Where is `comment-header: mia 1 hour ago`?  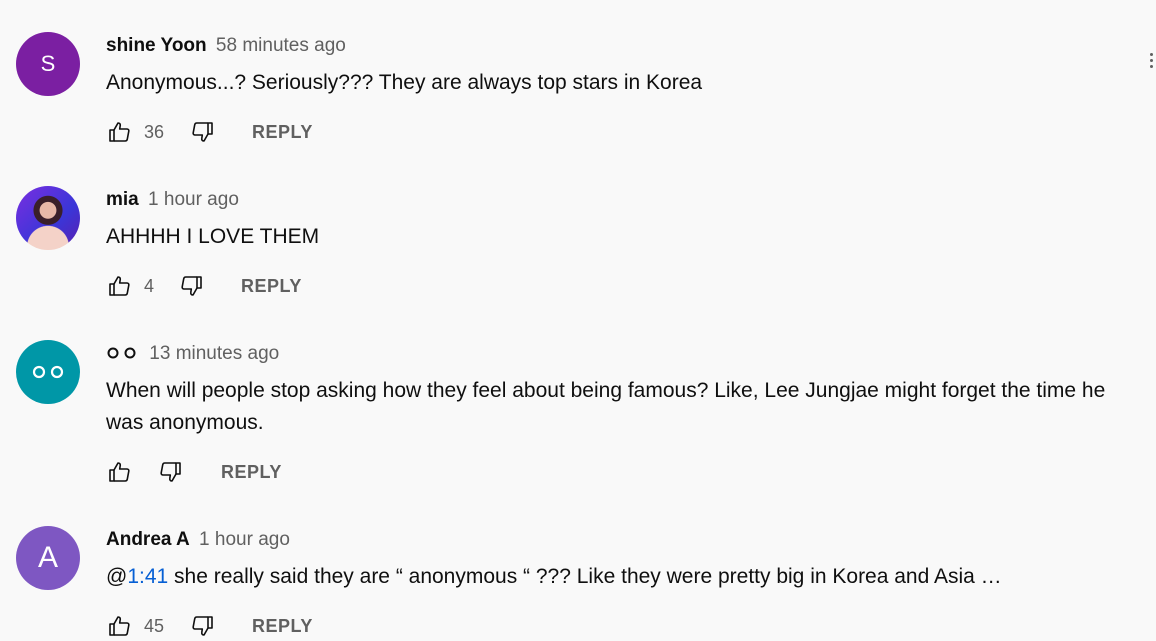 comment-header: mia 1 hour ago is located at coordinates (172, 200).